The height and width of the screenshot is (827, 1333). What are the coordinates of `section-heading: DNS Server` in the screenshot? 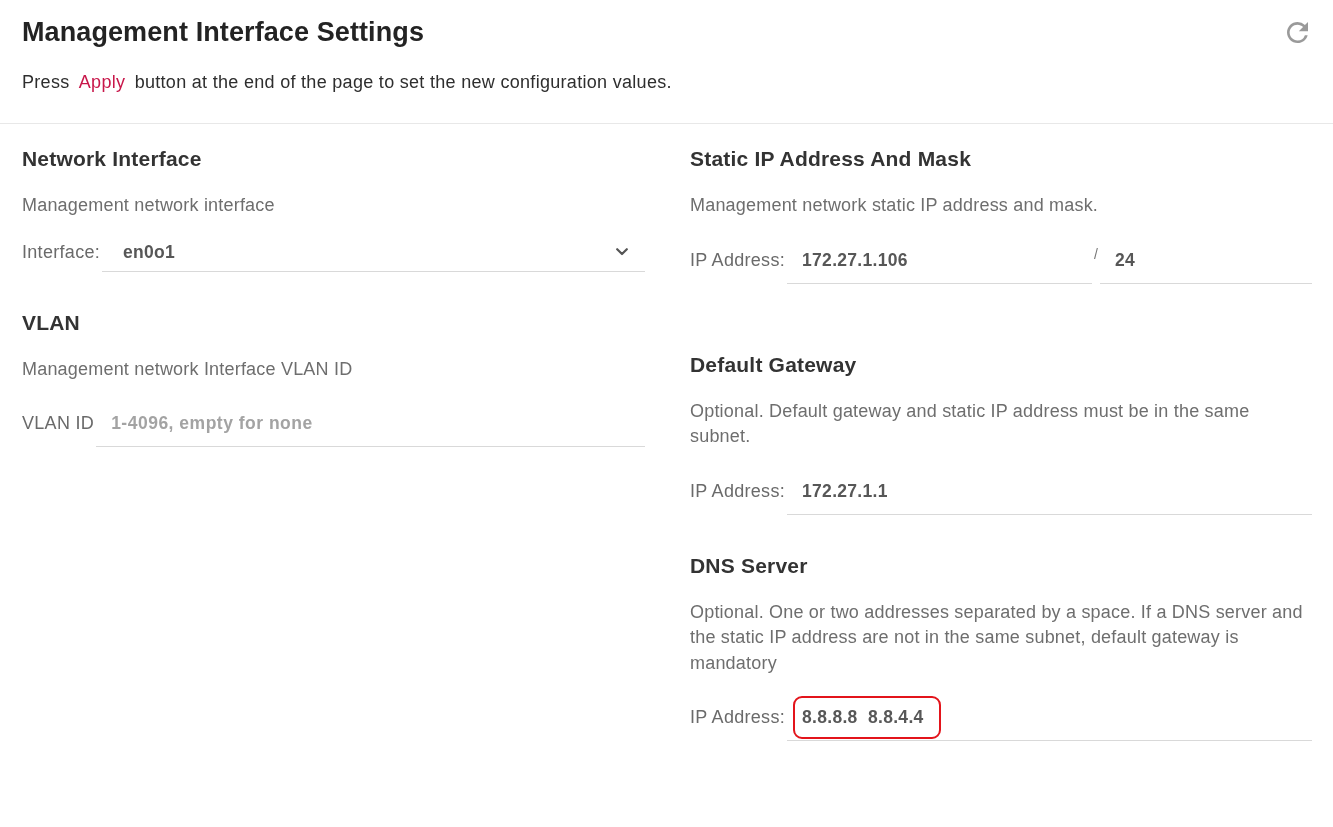 It's located at (749, 565).